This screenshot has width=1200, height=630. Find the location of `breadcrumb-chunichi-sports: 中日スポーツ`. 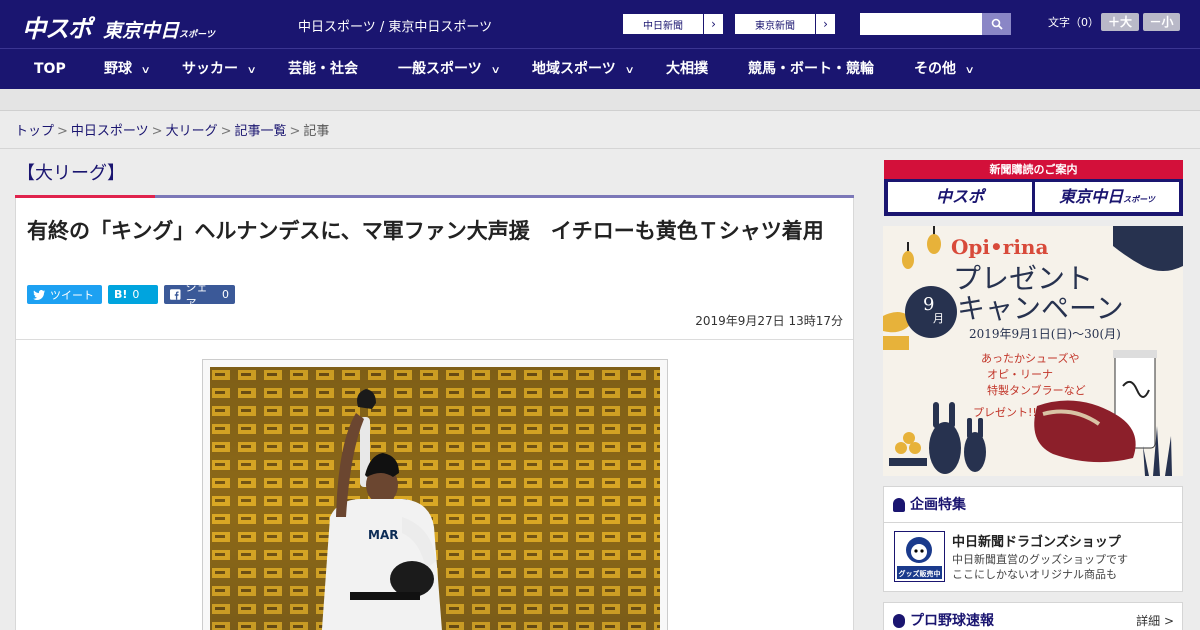

breadcrumb-chunichi-sports: 中日スポーツ is located at coordinates (110, 131).